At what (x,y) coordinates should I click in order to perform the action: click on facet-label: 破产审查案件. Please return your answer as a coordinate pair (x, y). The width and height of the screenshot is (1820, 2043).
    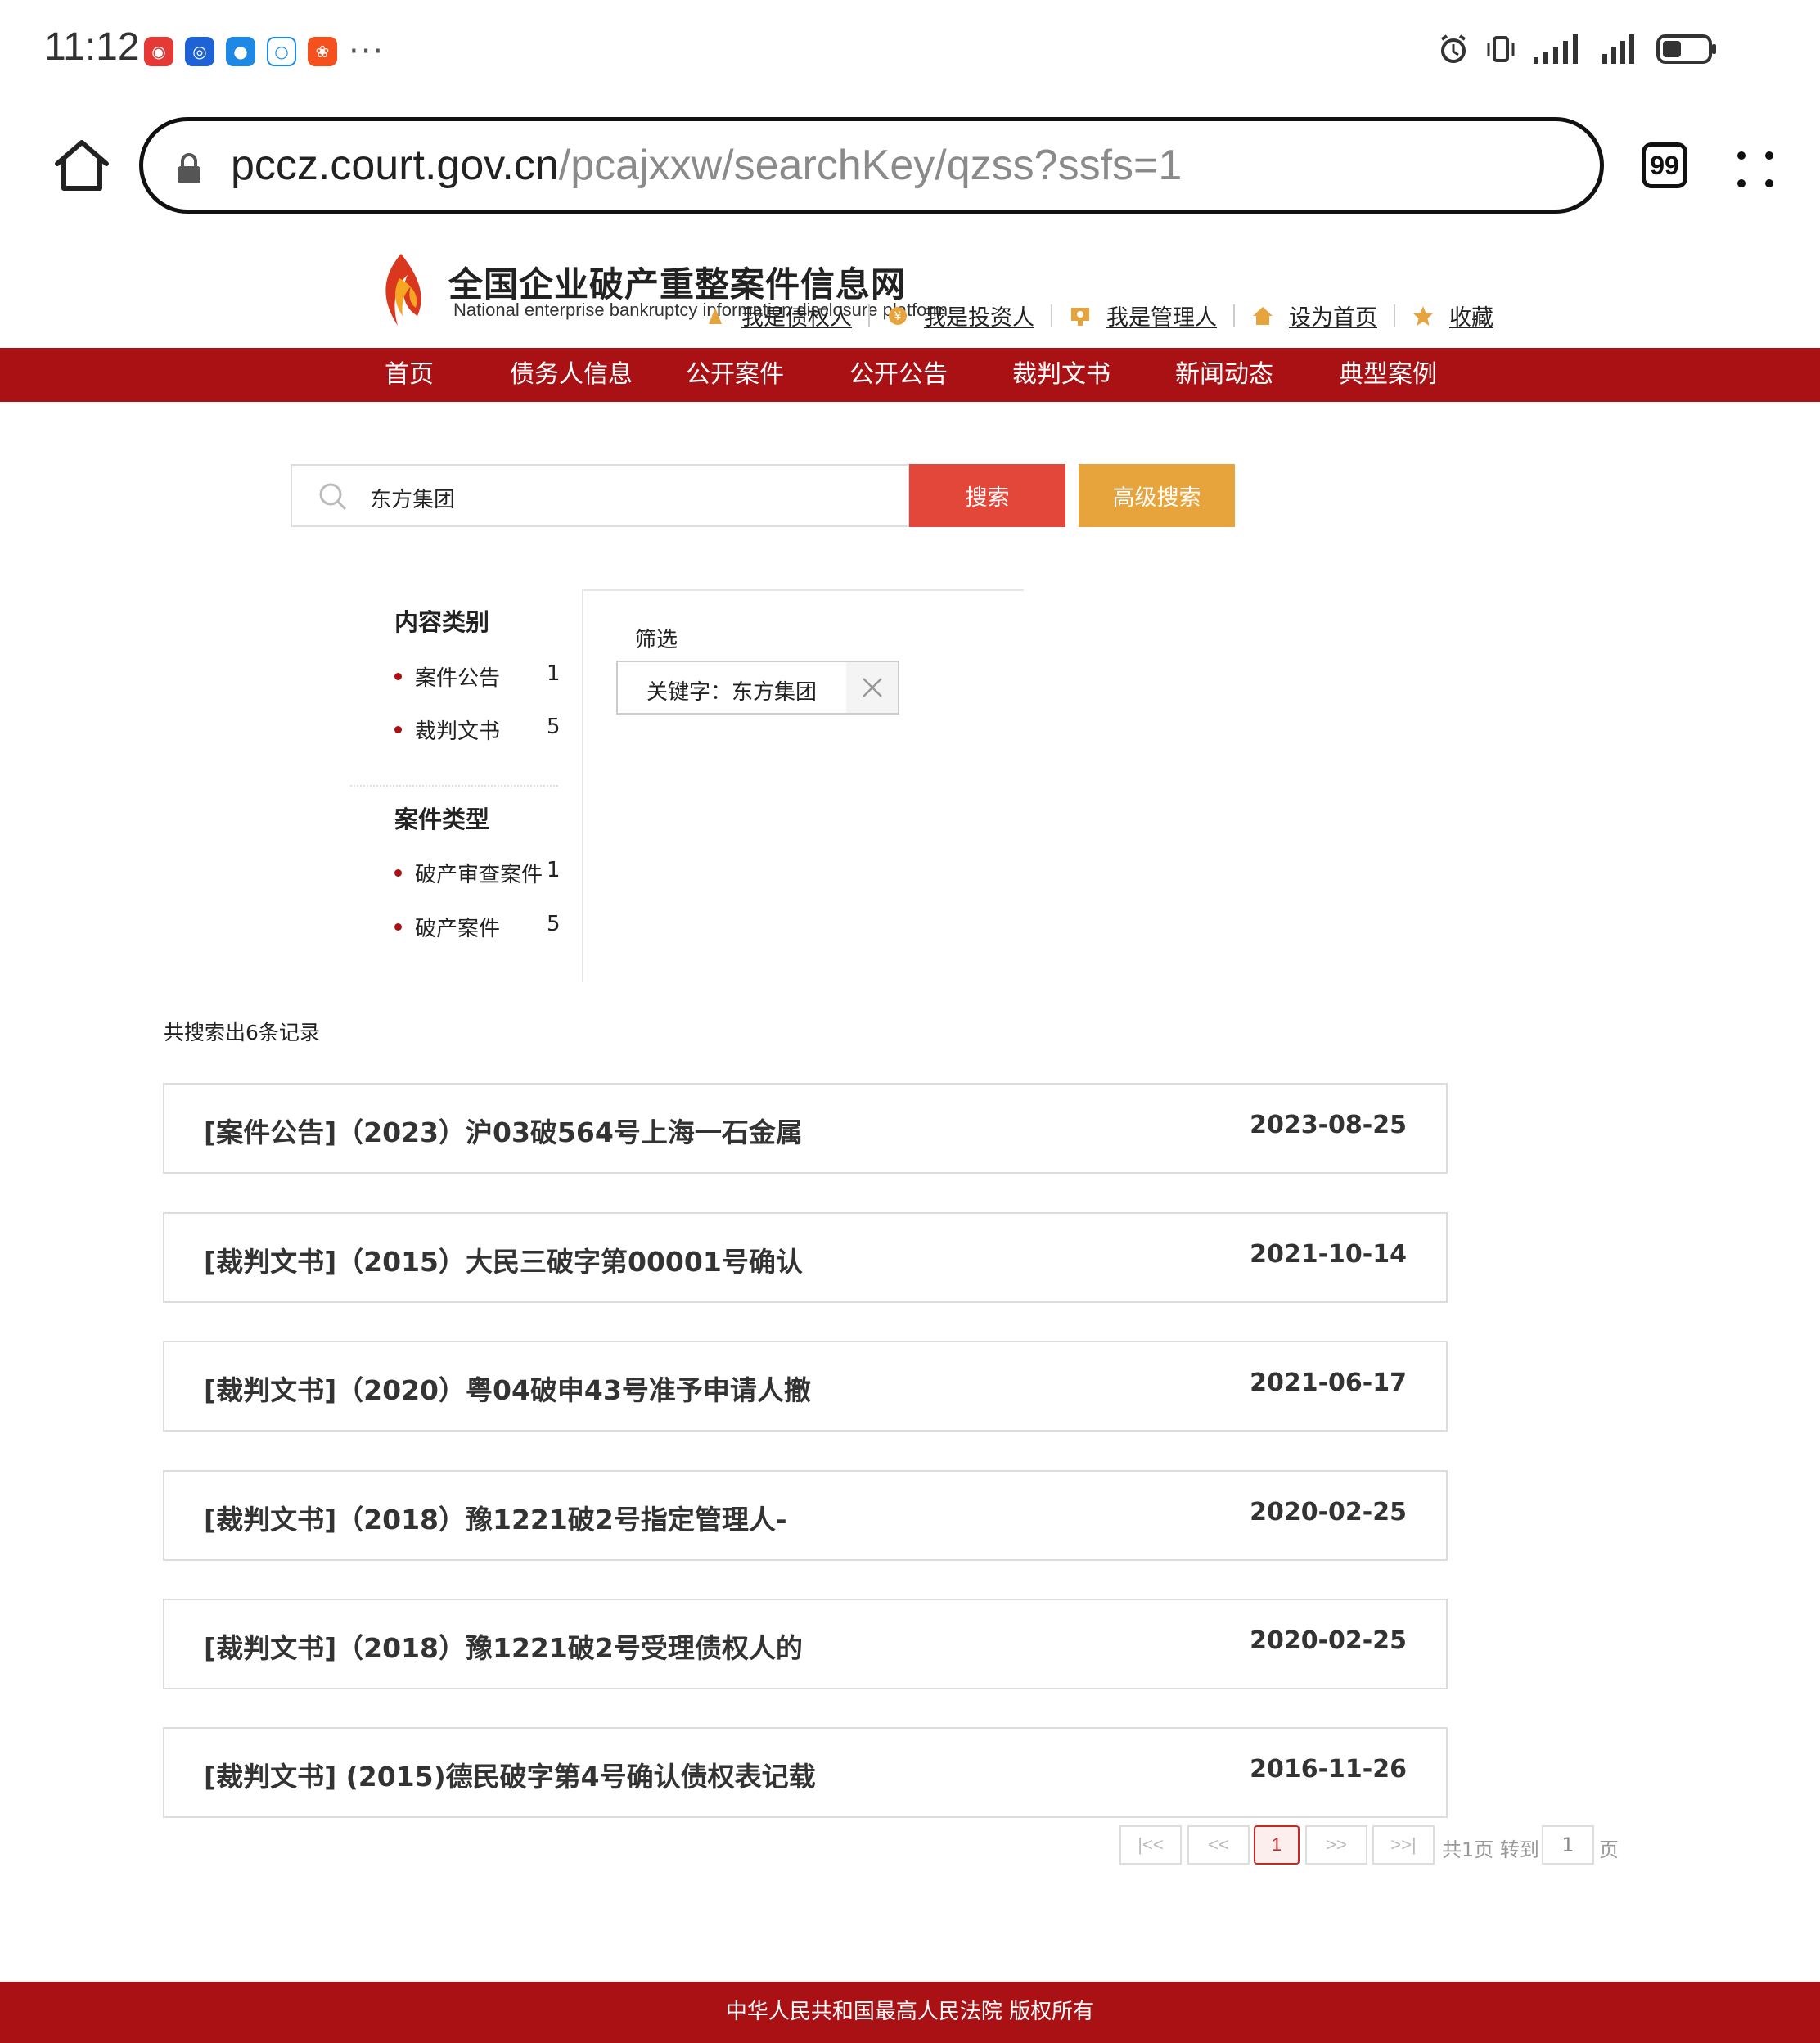
    Looking at the image, I should click on (479, 875).